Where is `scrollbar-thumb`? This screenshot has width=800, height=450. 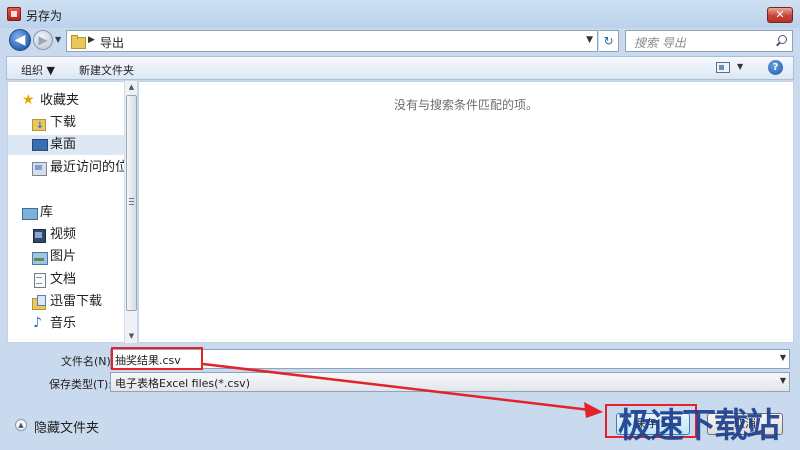
scrollbar-thumb is located at coordinates (131, 203).